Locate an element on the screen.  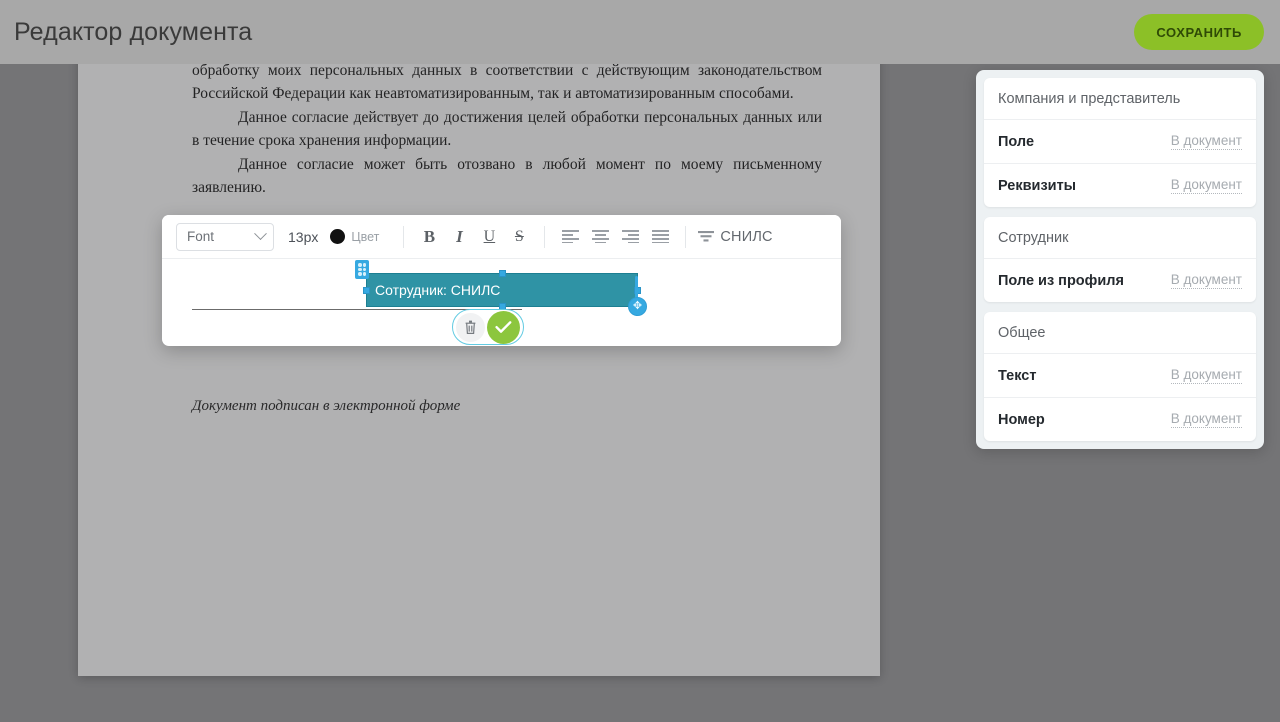
align-left-icon is located at coordinates (570, 236).